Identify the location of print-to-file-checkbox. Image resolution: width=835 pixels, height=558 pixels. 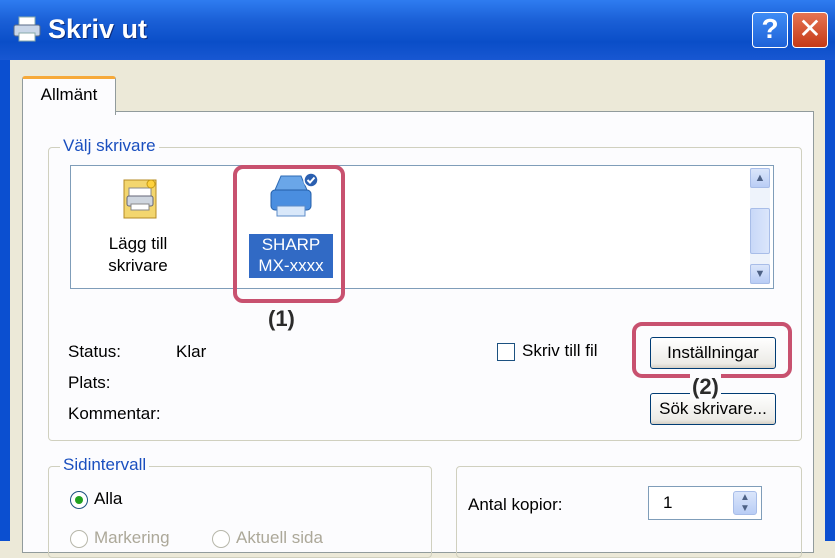
(506, 352).